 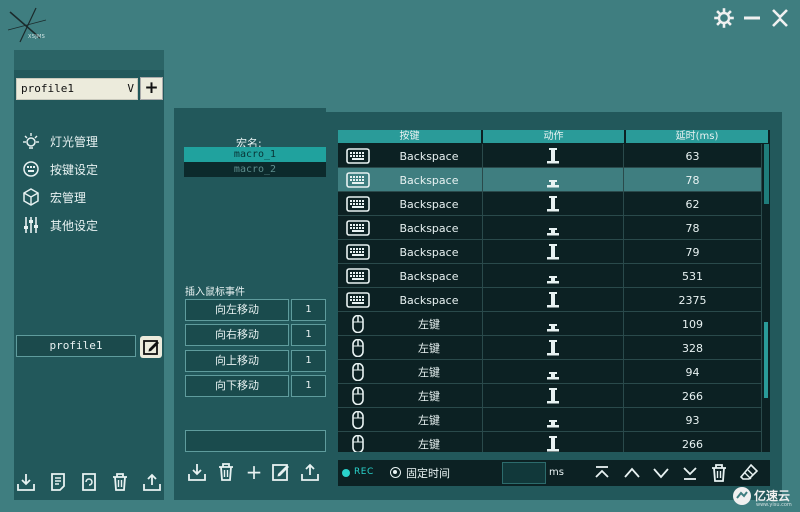 What do you see at coordinates (47, 88) in the screenshot?
I see `profile-select-value: profile1` at bounding box center [47, 88].